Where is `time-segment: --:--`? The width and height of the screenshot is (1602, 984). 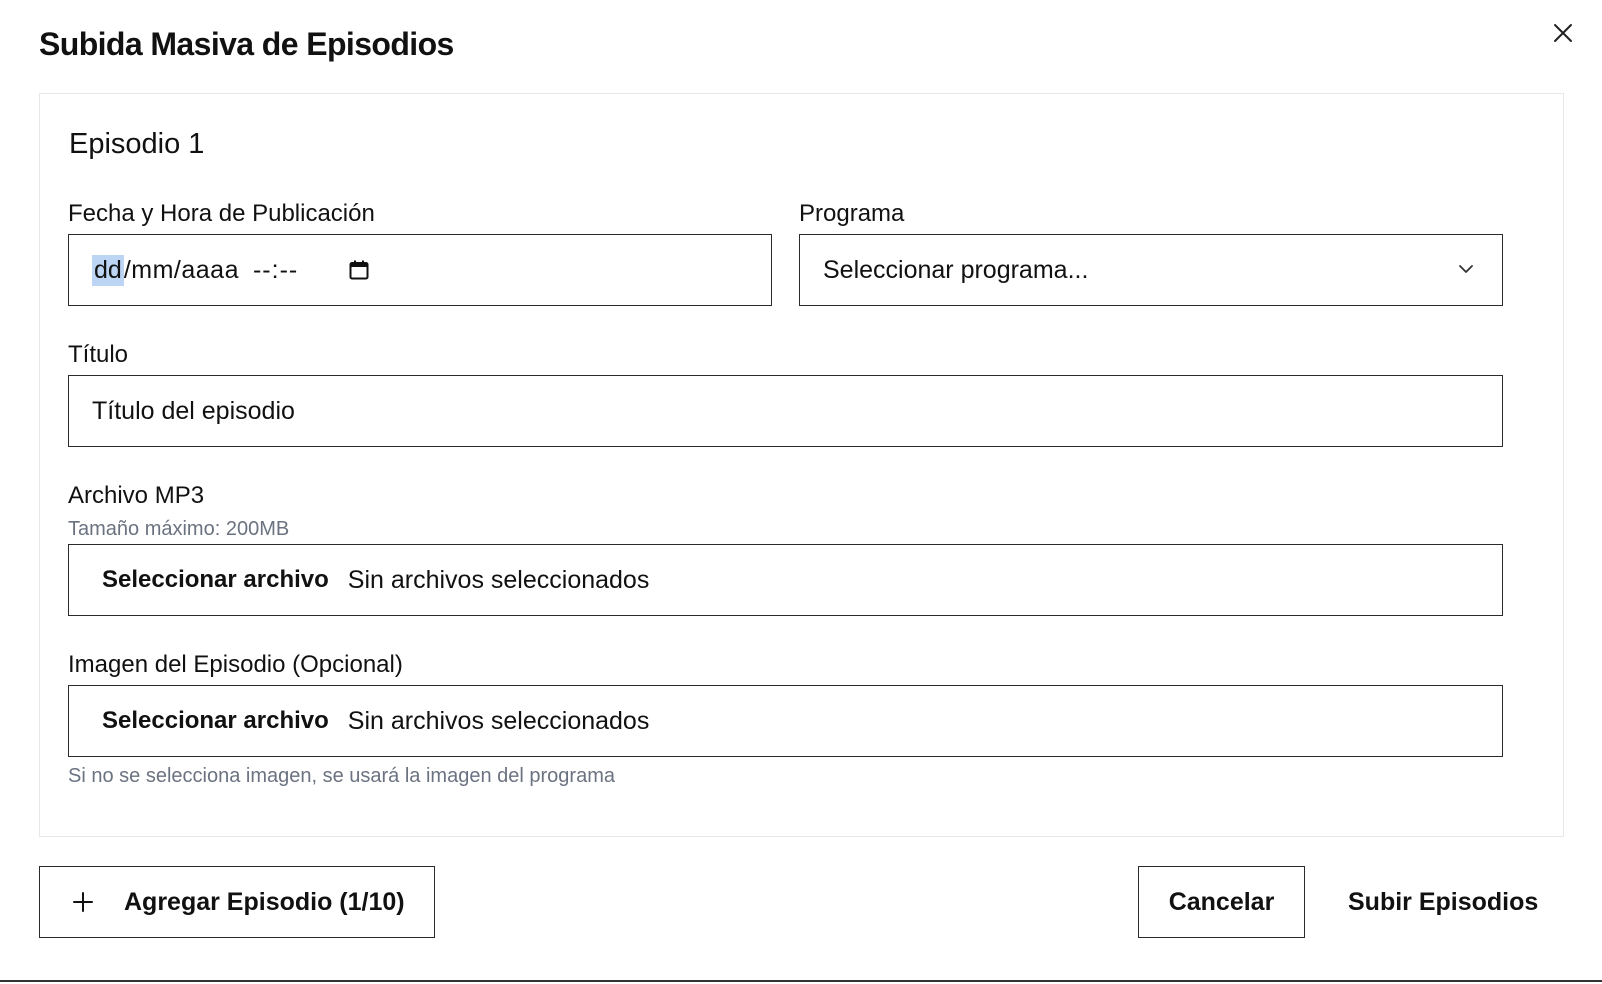 time-segment: --:-- is located at coordinates (275, 270).